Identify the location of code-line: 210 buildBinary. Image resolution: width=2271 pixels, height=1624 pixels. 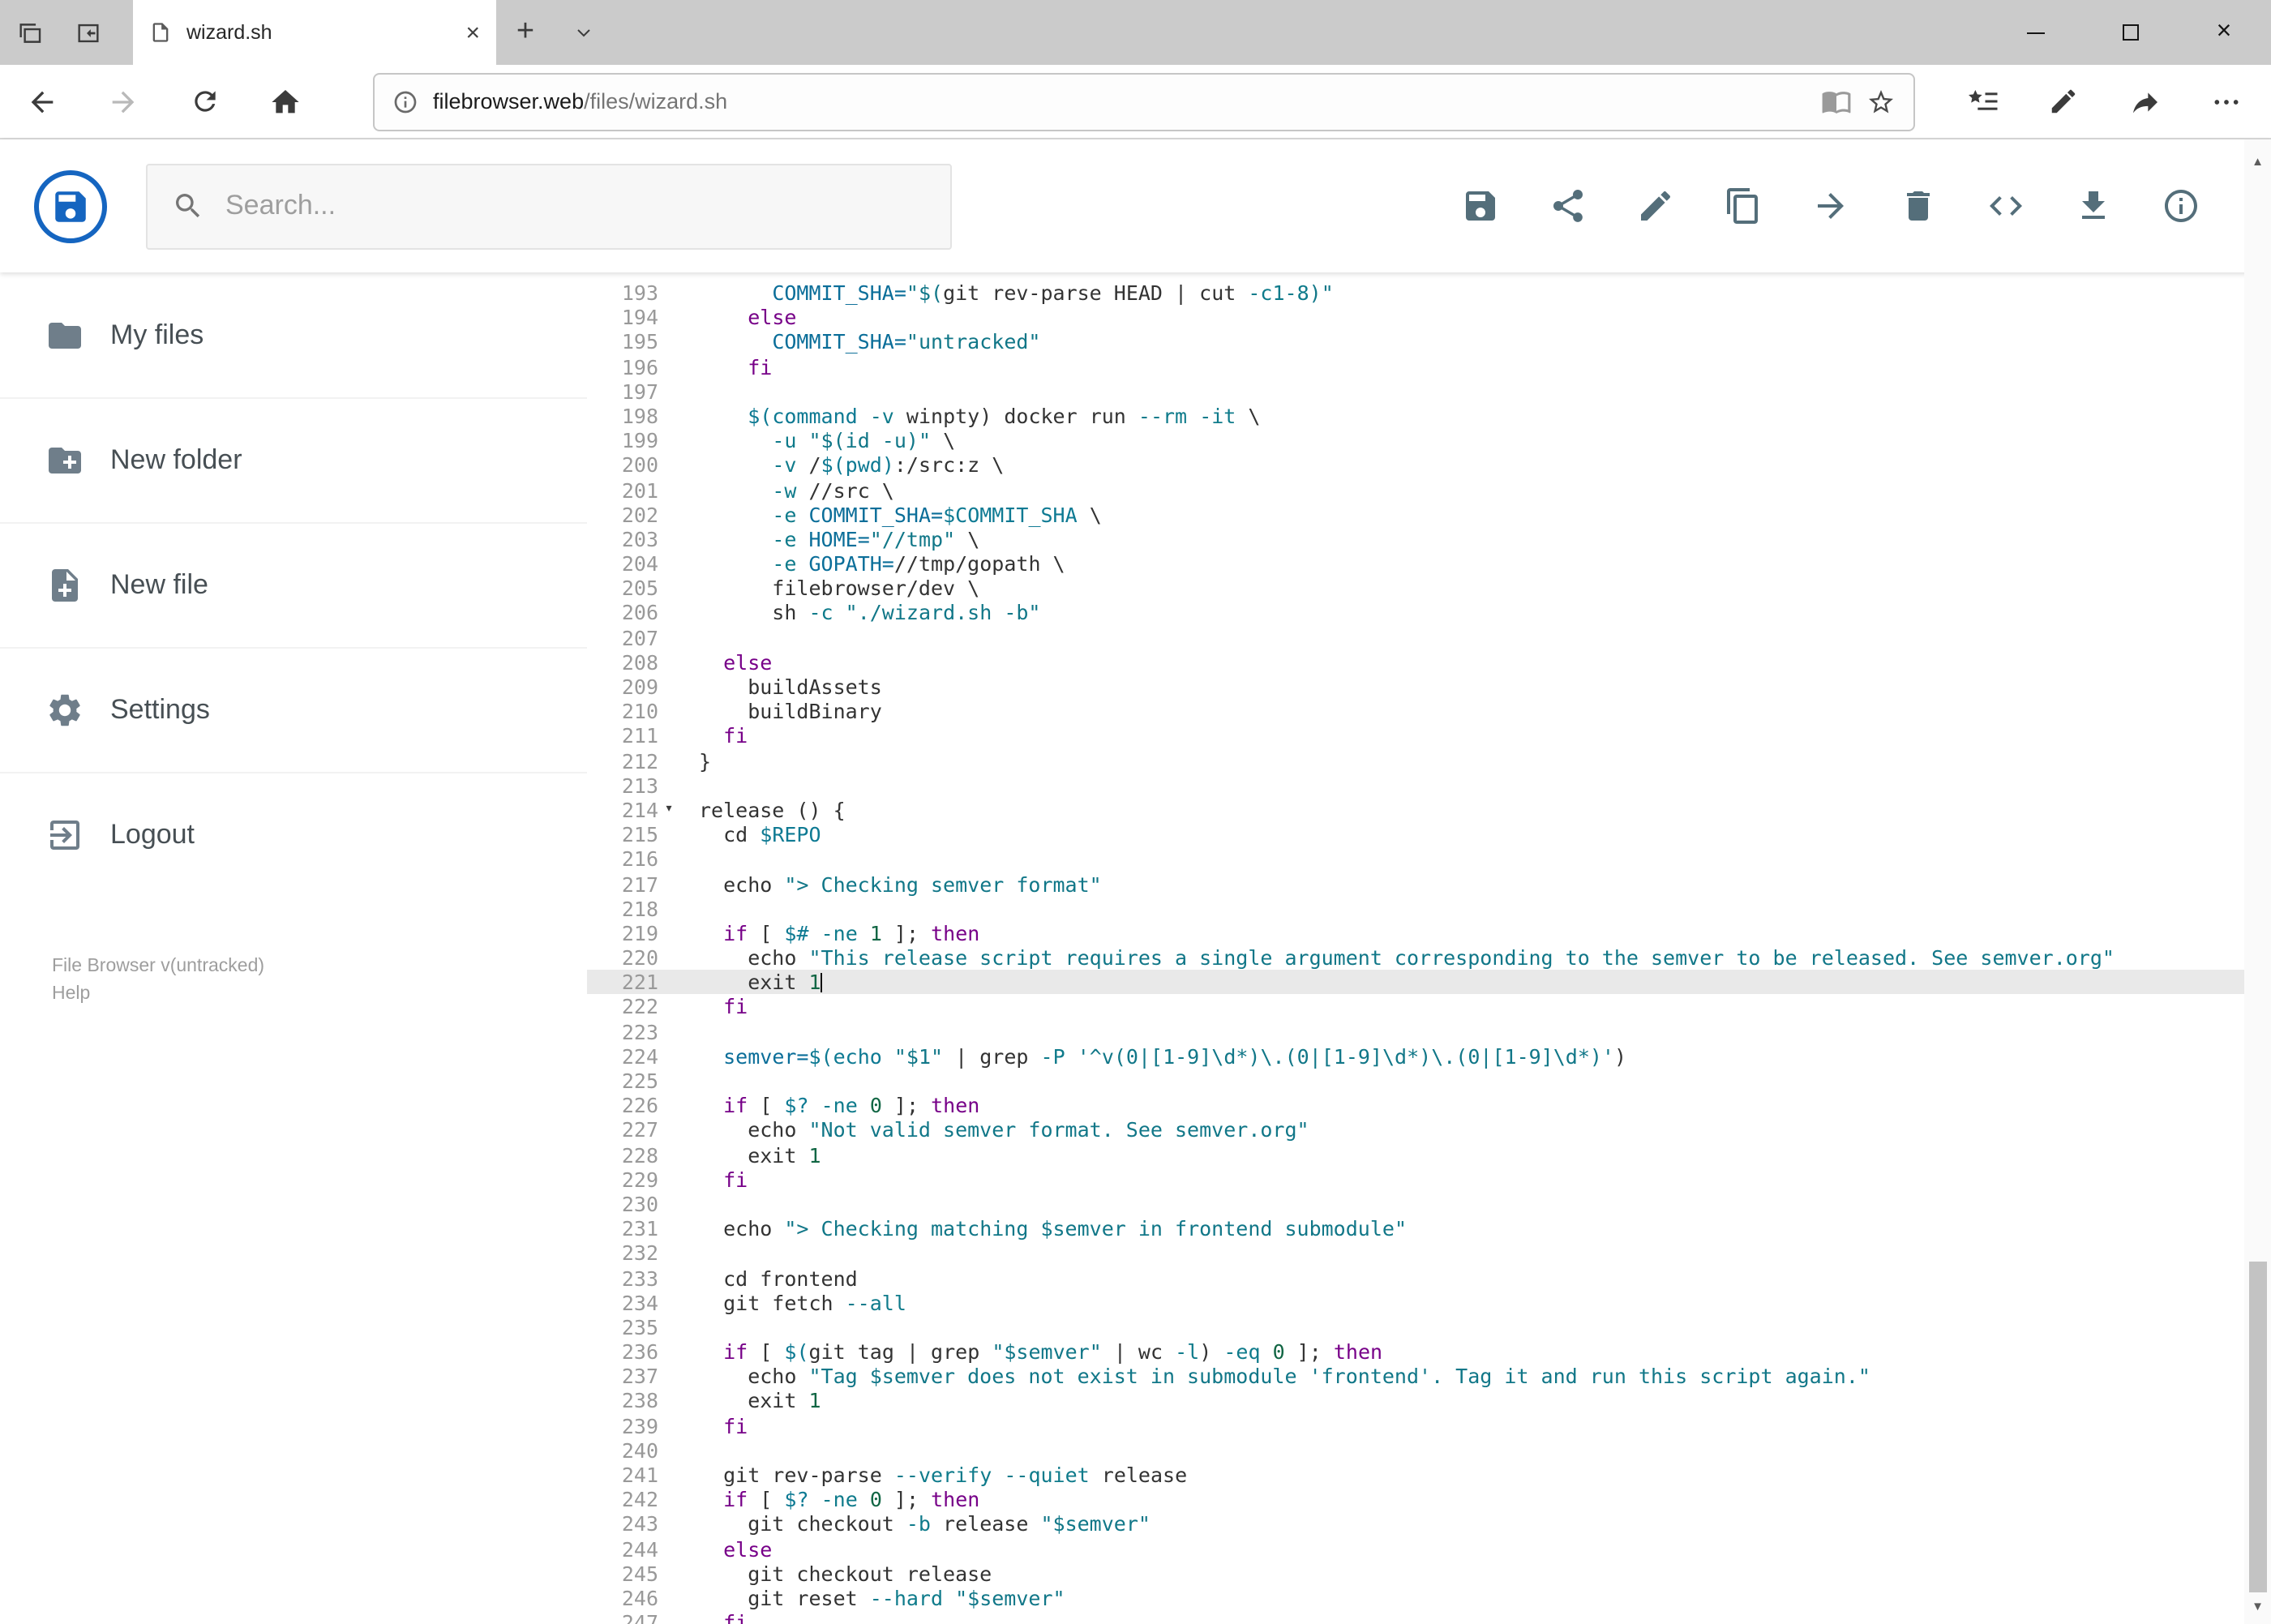
(1429, 711).